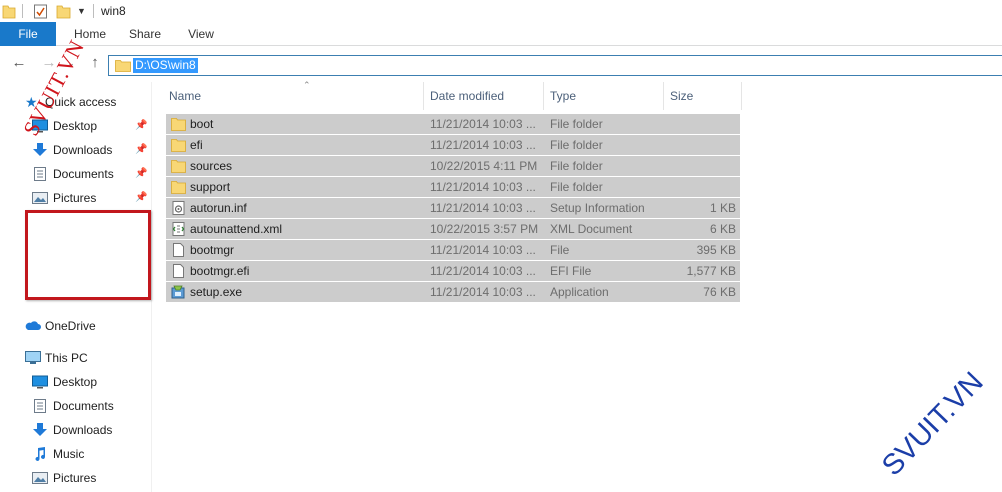 This screenshot has height=492, width=1002. What do you see at coordinates (40, 382) in the screenshot?
I see `desktop-icon` at bounding box center [40, 382].